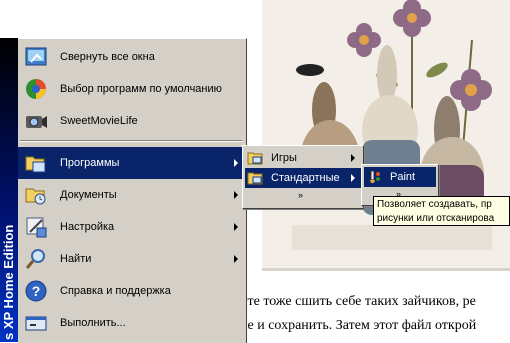  I want to click on submenu-item-label: Стандартные, so click(305, 178).